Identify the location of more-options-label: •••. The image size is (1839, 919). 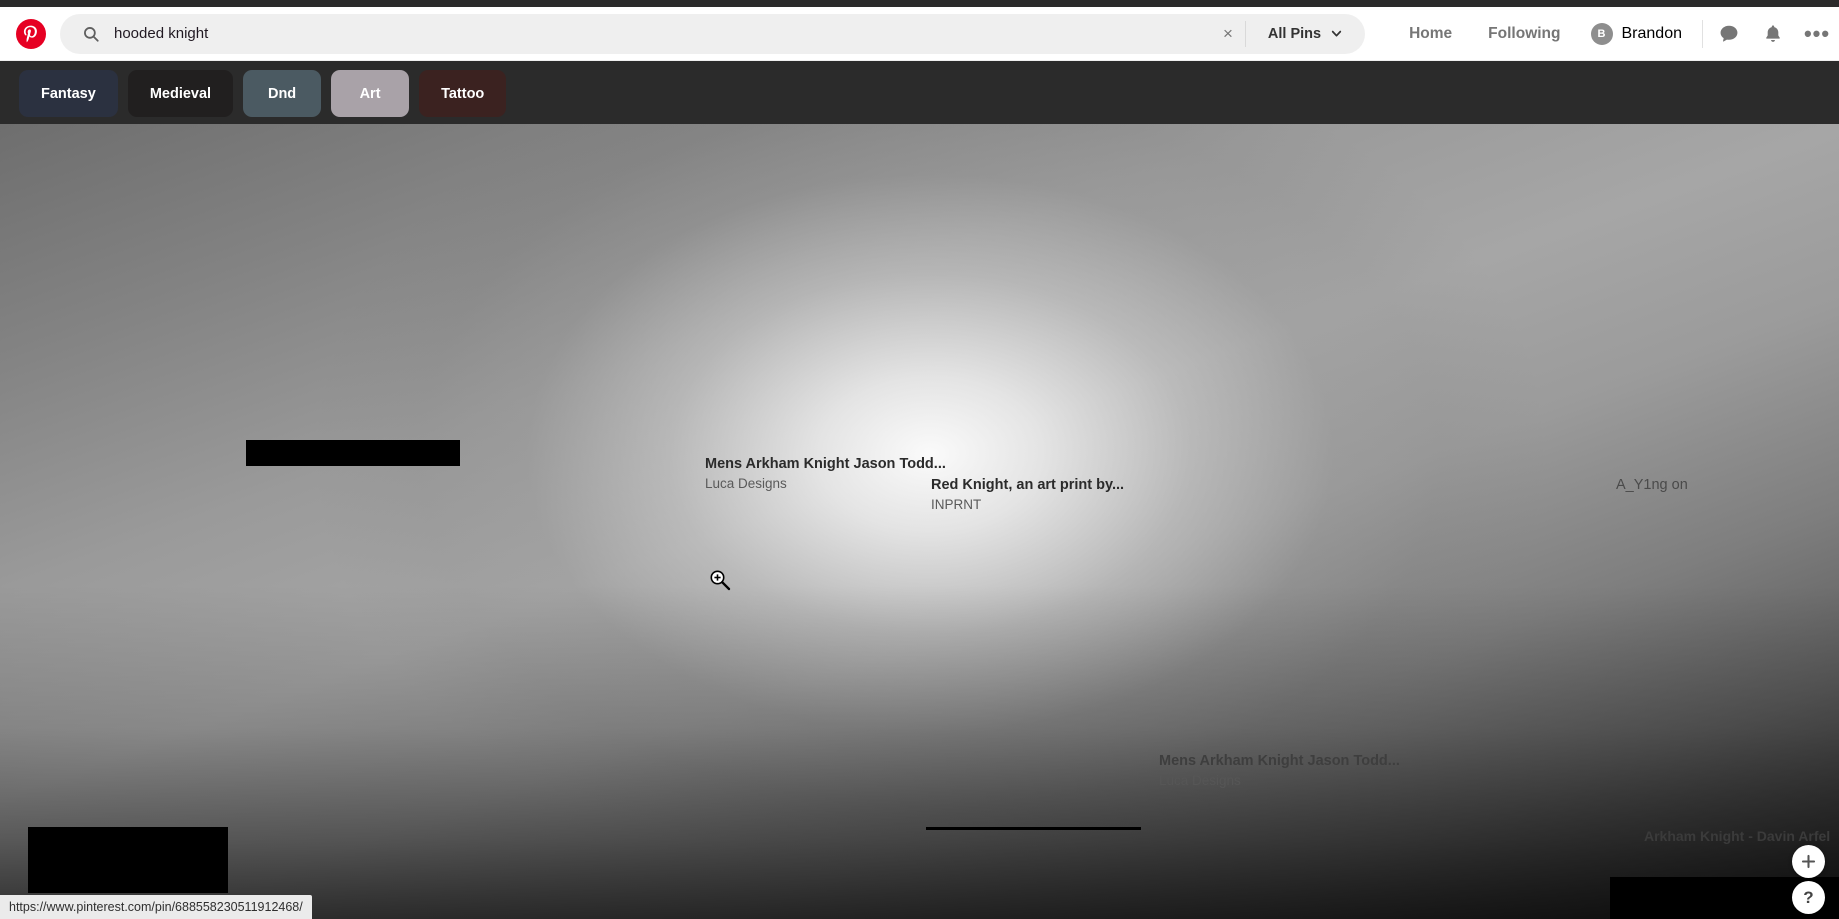
(1817, 33).